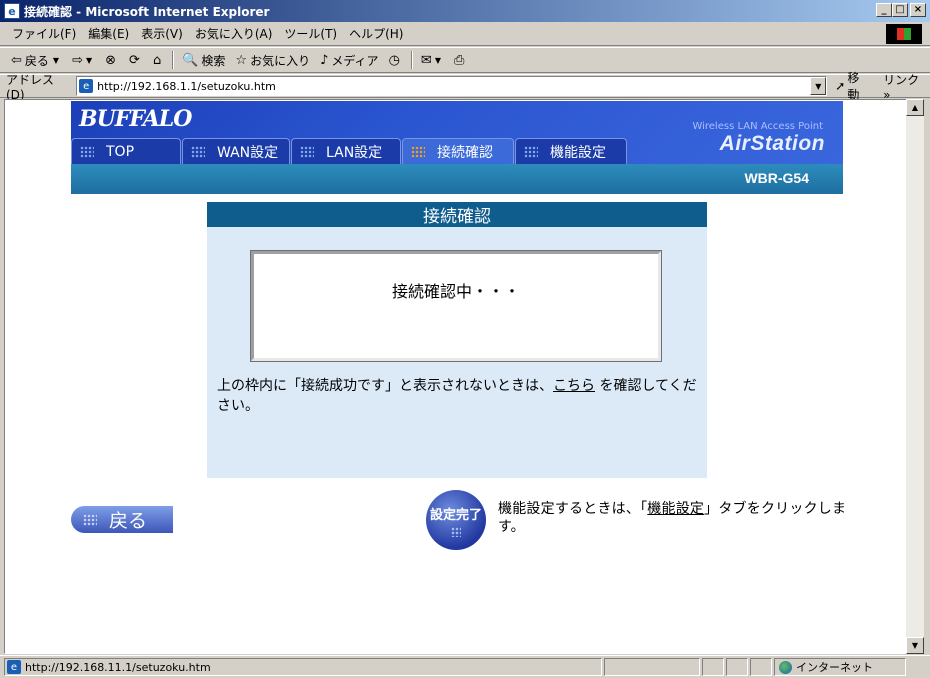 This screenshot has height=678, width=930. What do you see at coordinates (457, 179) in the screenshot?
I see `model-bar: WBR-G54` at bounding box center [457, 179].